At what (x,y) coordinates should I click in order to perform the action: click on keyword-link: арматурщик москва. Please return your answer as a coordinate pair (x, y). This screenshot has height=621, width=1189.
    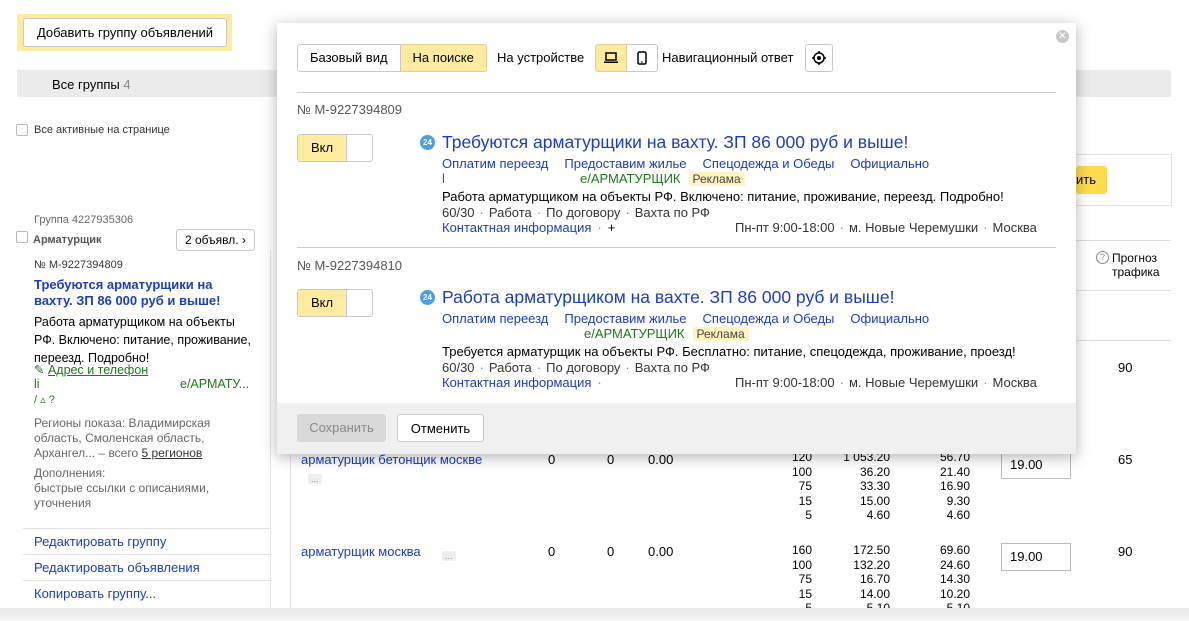
    Looking at the image, I should click on (361, 551).